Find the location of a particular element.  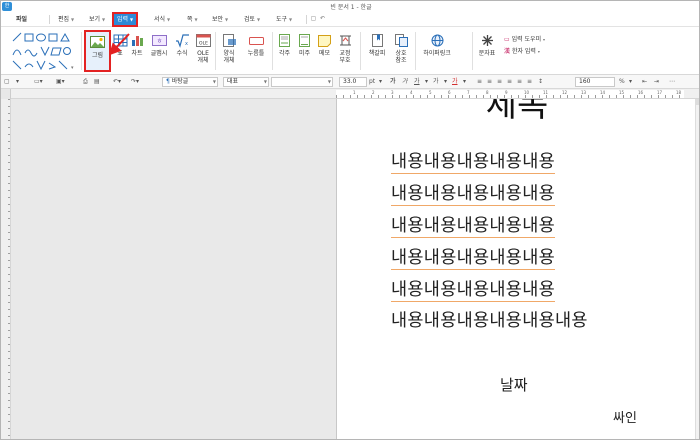

insert-footnote-button: 각주 is located at coordinates (284, 51).